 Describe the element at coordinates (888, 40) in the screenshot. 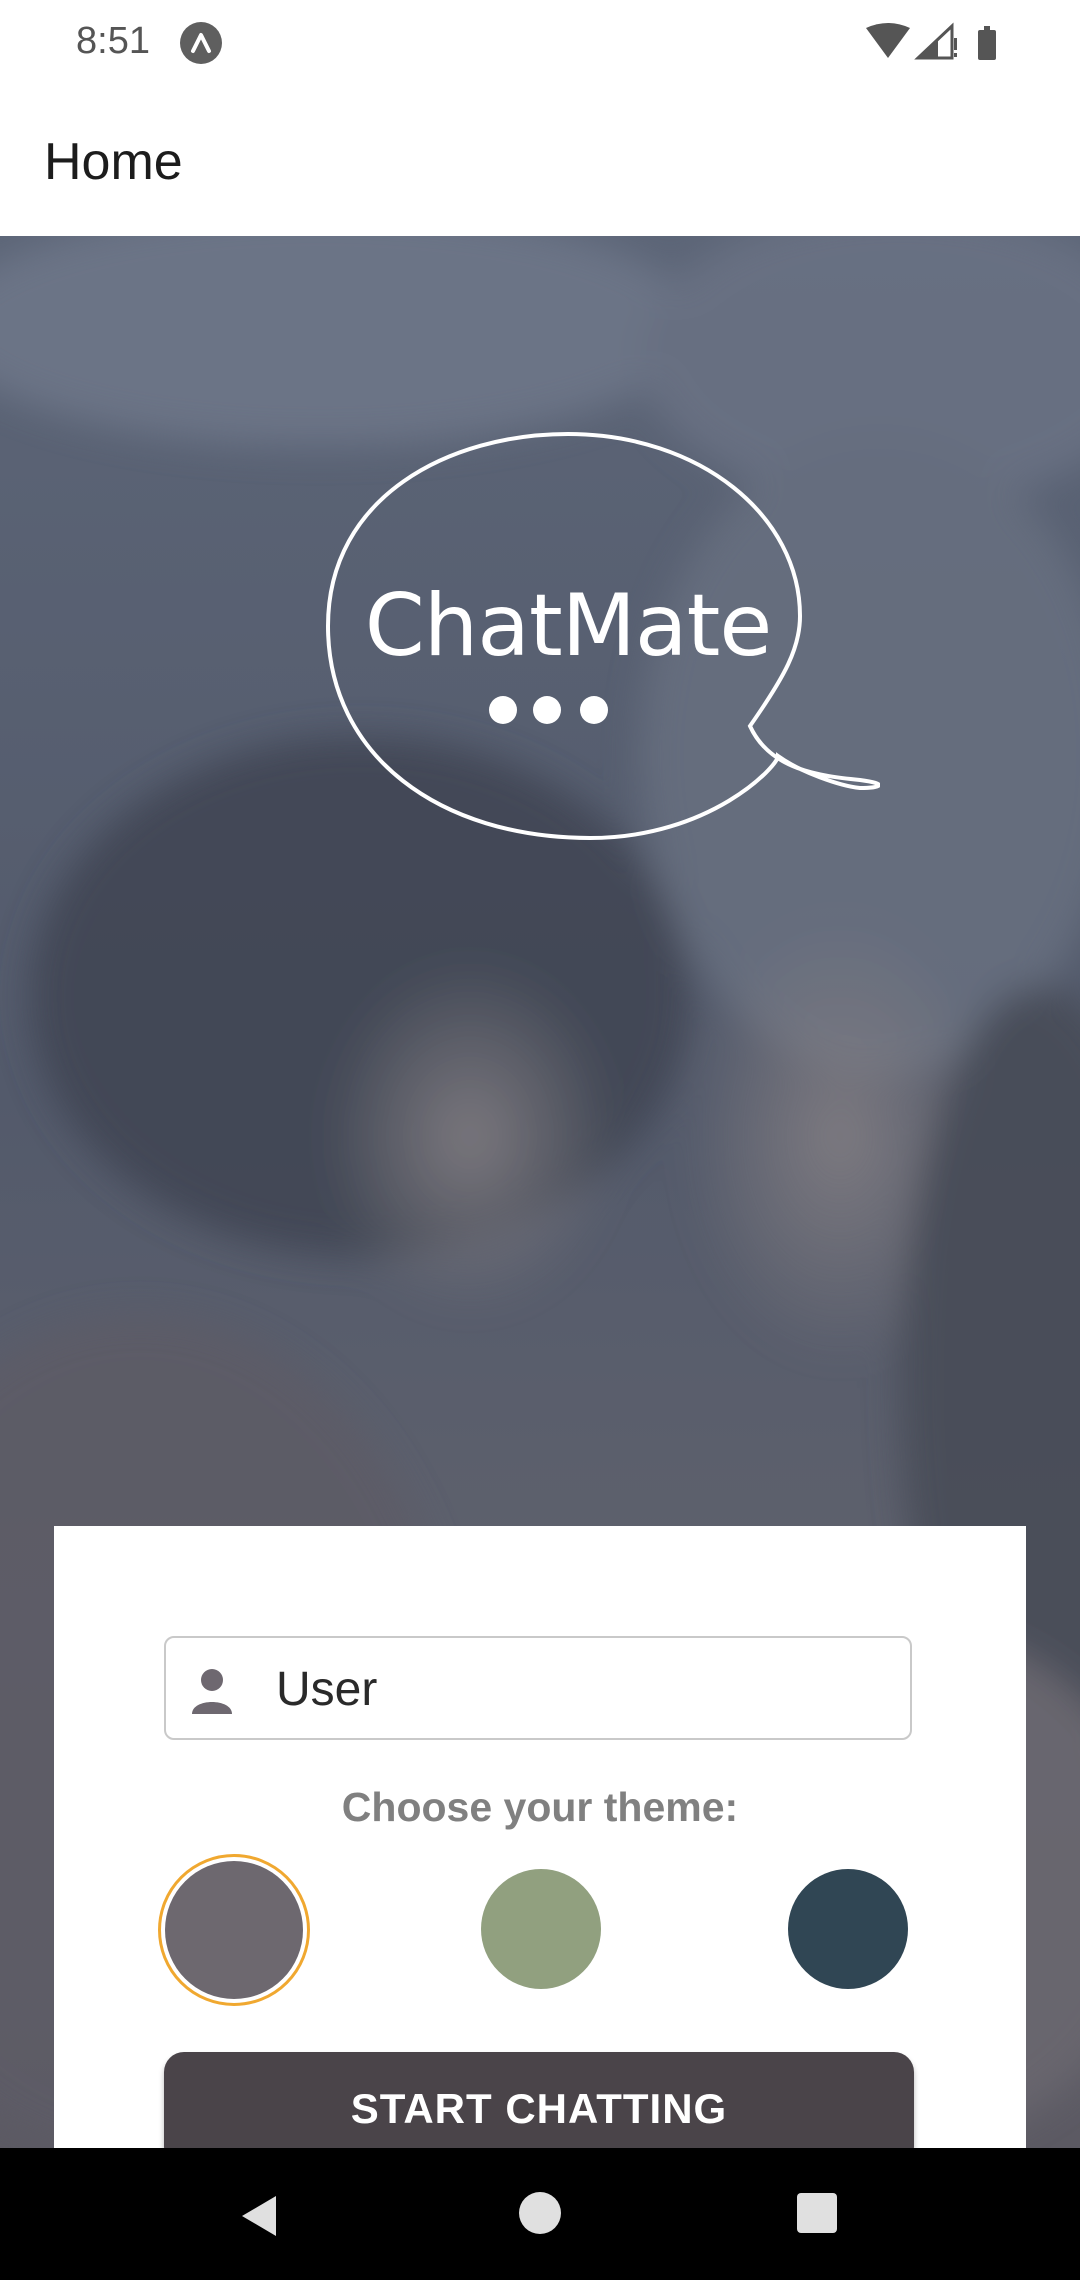

I see `wifi-icon` at that location.